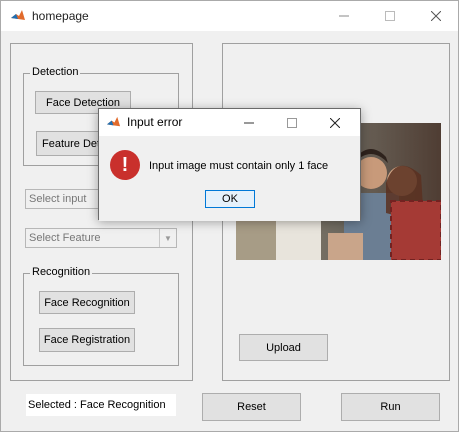 This screenshot has width=459, height=432. I want to click on select-feature-dropdown: Select Feature ▼, so click(101, 238).